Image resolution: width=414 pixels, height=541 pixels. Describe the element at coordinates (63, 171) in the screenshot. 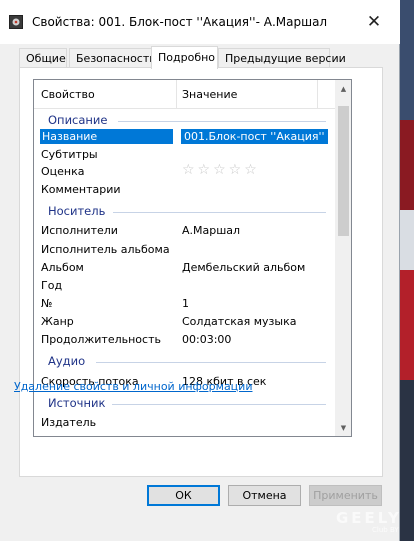

I see `property-name: Оценка` at that location.